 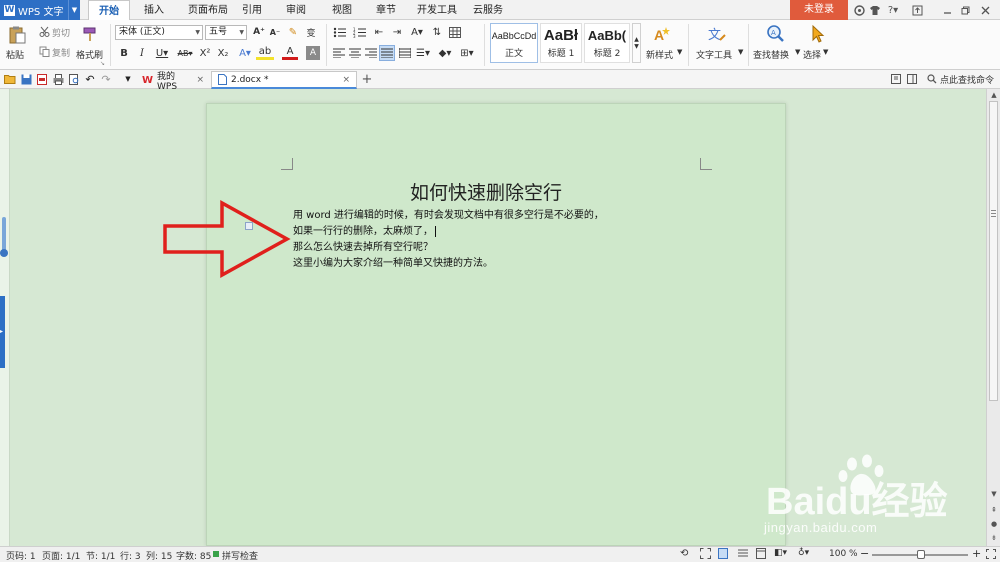 I want to click on fit-window-icon, so click(x=991, y=554).